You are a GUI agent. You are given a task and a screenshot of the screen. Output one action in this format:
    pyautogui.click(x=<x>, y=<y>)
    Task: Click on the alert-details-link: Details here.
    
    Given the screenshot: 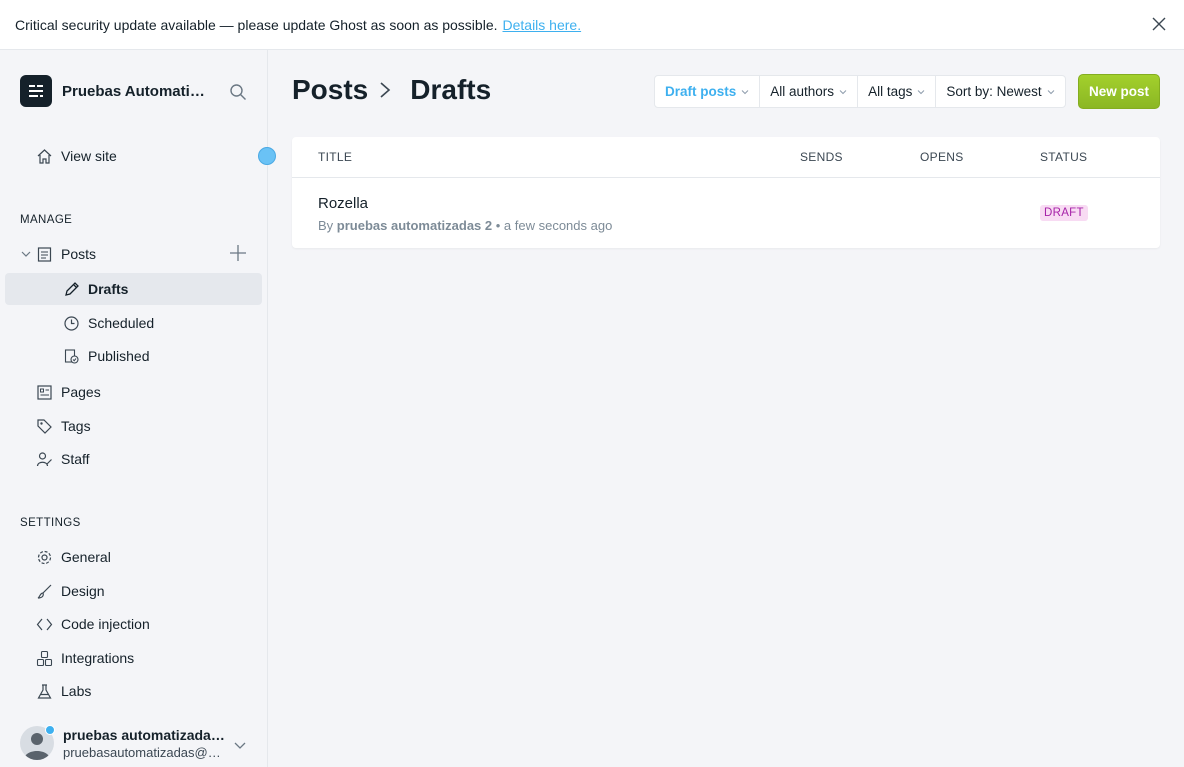 What is the action you would take?
    pyautogui.click(x=542, y=25)
    